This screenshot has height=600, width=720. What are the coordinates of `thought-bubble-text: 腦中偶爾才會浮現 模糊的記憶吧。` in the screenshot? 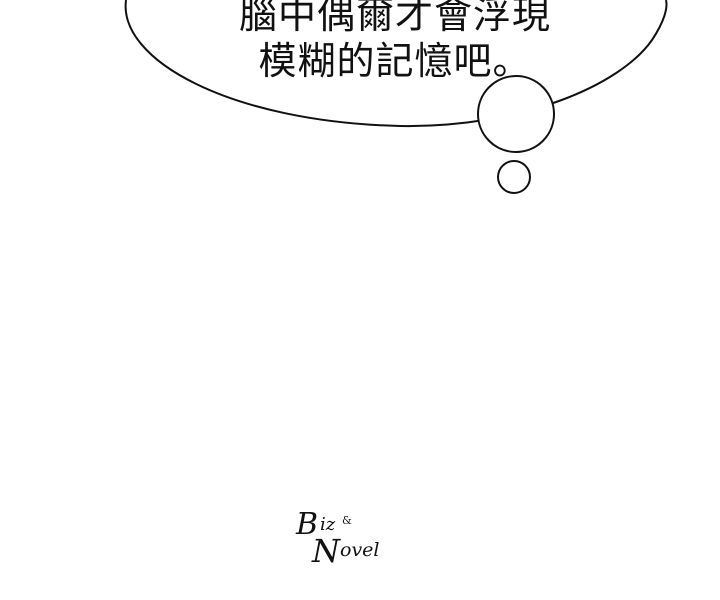 It's located at (395, 42).